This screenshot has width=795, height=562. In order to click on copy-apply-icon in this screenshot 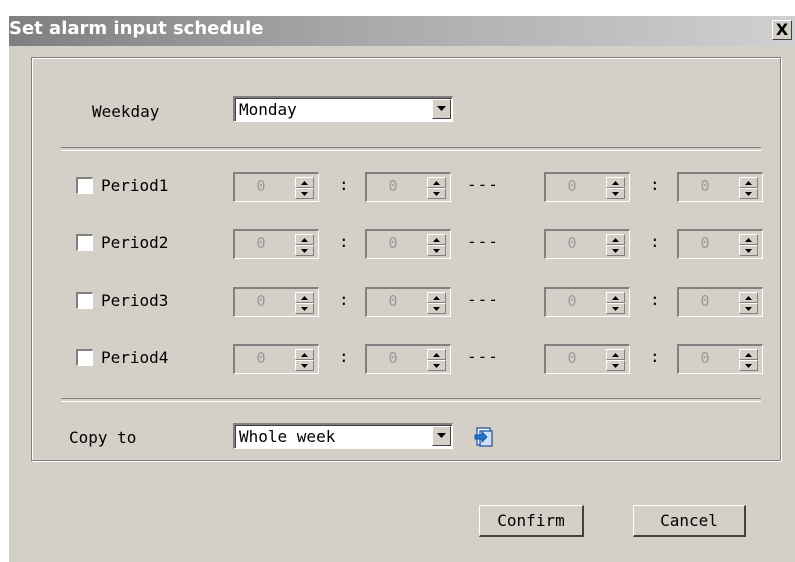, I will do `click(484, 437)`.